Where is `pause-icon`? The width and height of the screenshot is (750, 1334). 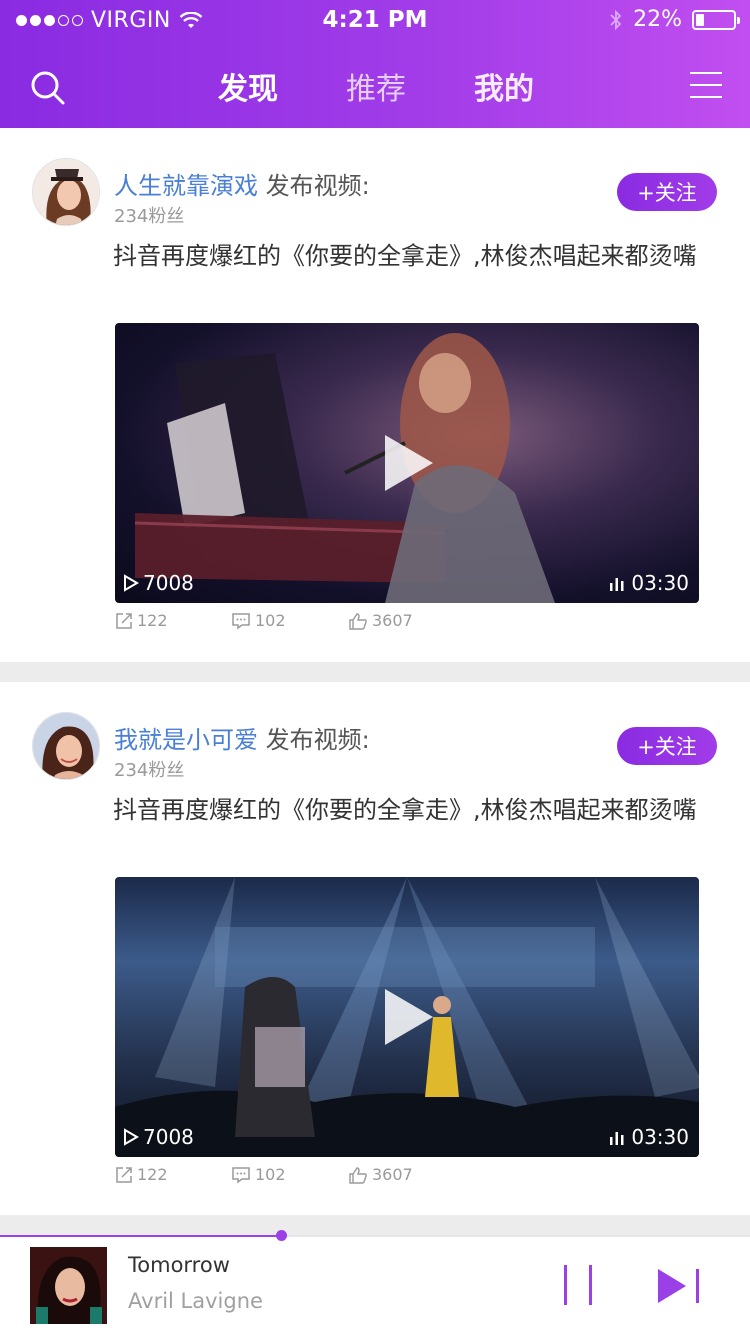 pause-icon is located at coordinates (578, 1285).